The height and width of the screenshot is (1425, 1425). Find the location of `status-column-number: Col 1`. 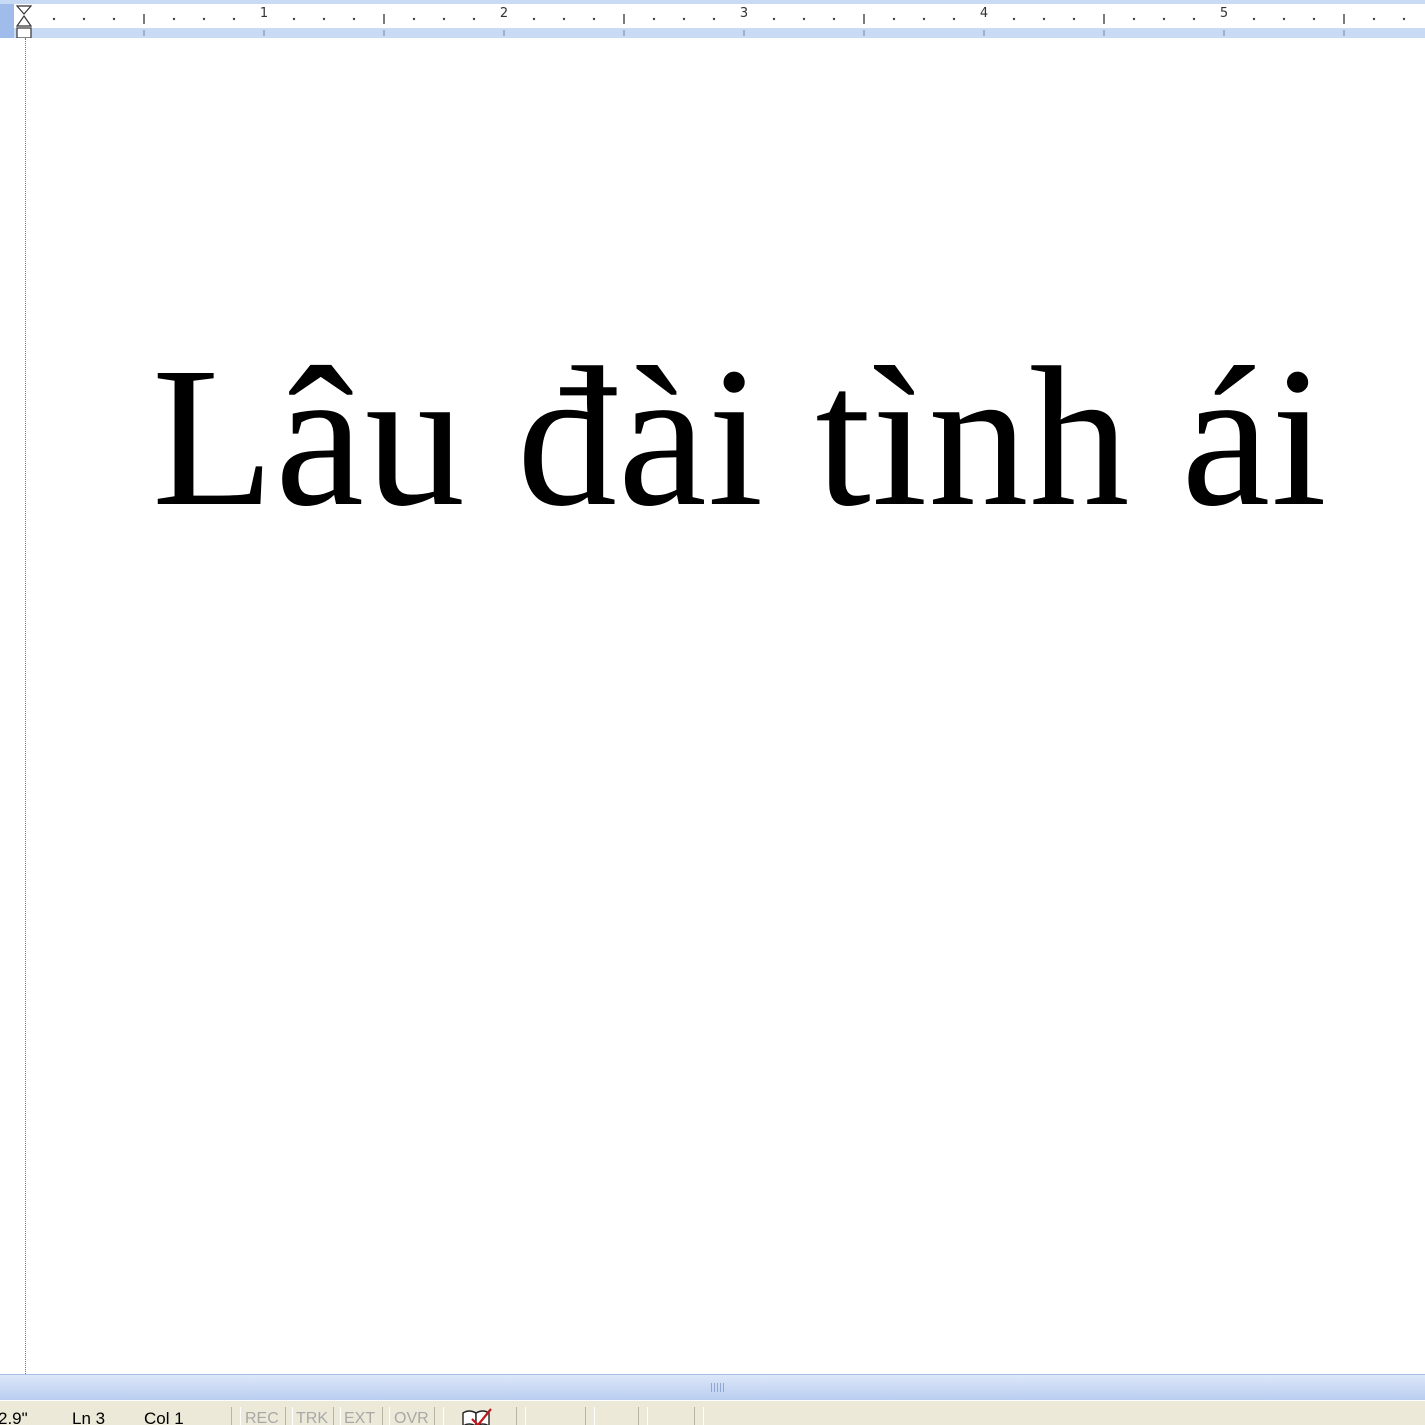

status-column-number: Col 1 is located at coordinates (164, 1417).